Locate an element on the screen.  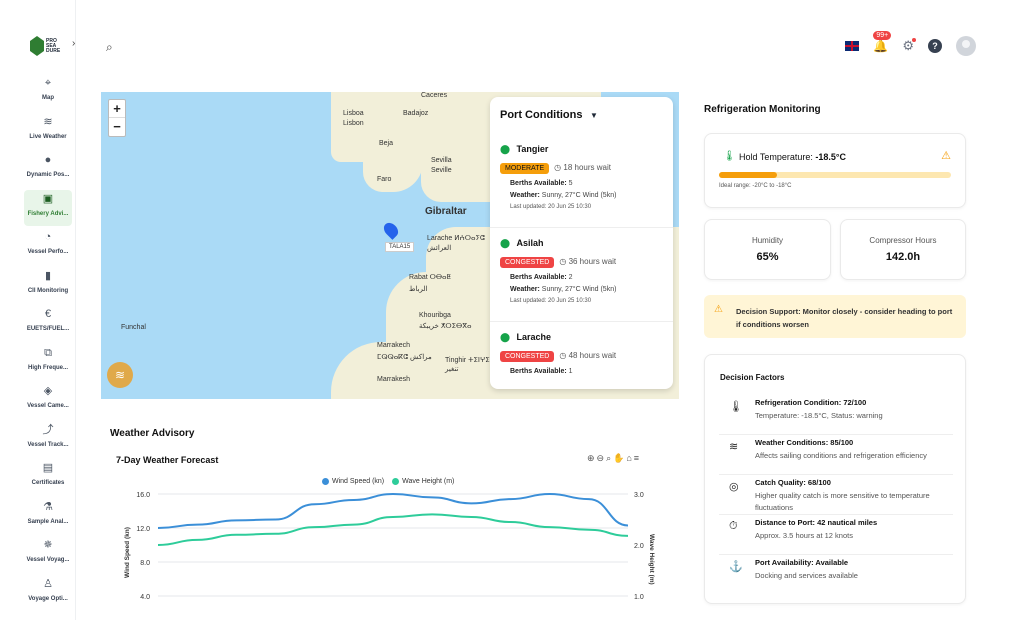
flask-icon: ⚗ is located at coordinates (48, 506).